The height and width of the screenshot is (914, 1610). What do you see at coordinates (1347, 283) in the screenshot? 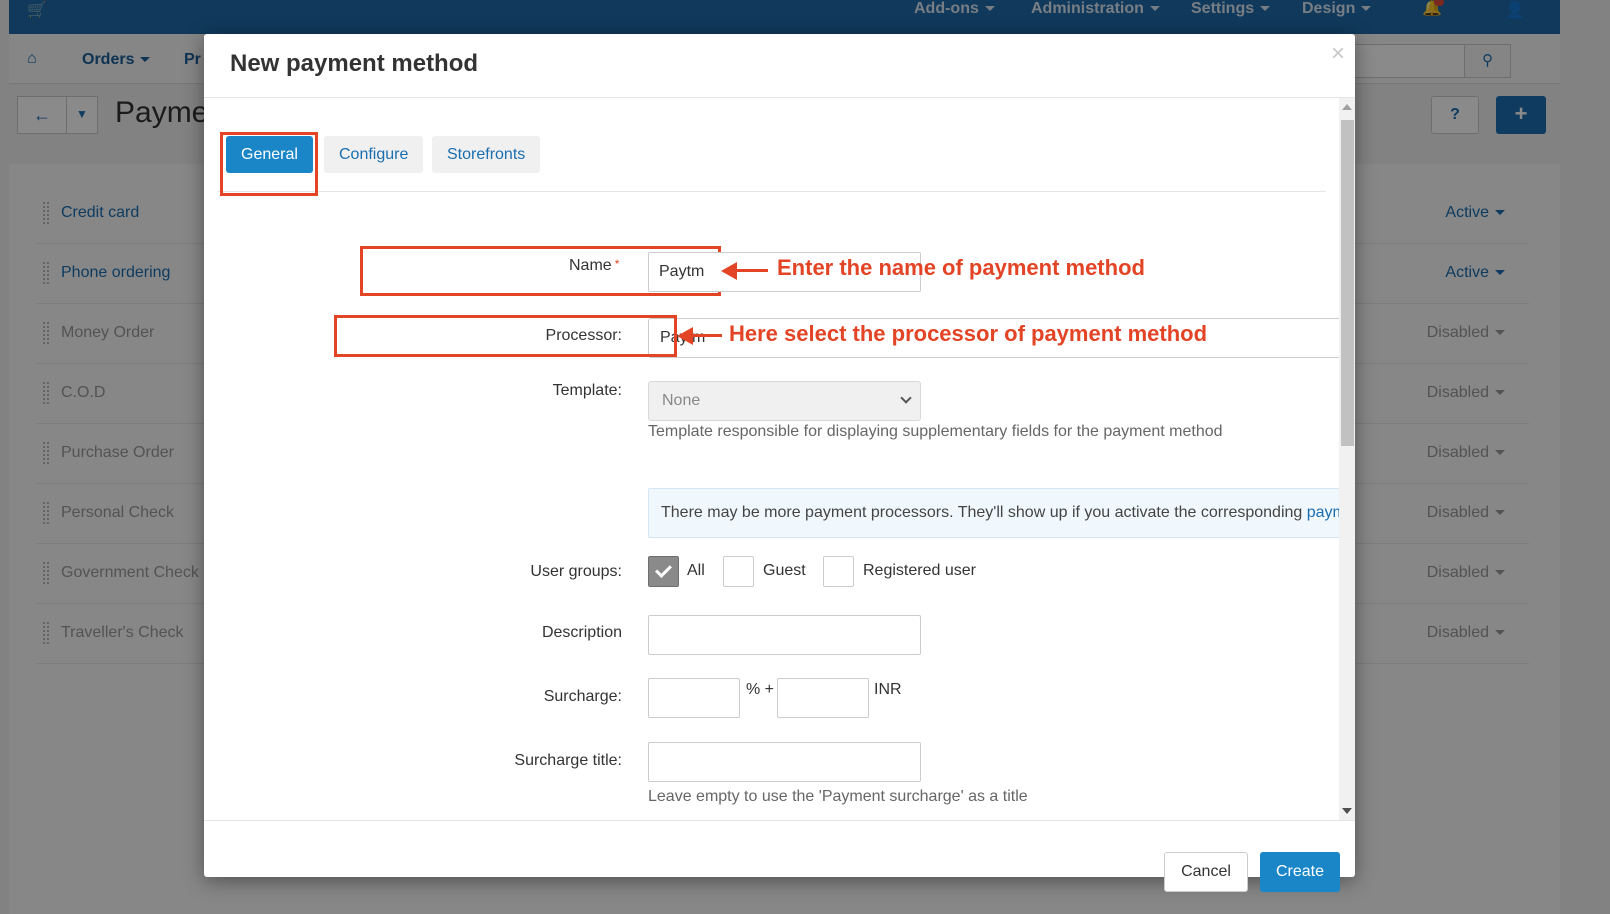
I see `scrollbar-thumb` at bounding box center [1347, 283].